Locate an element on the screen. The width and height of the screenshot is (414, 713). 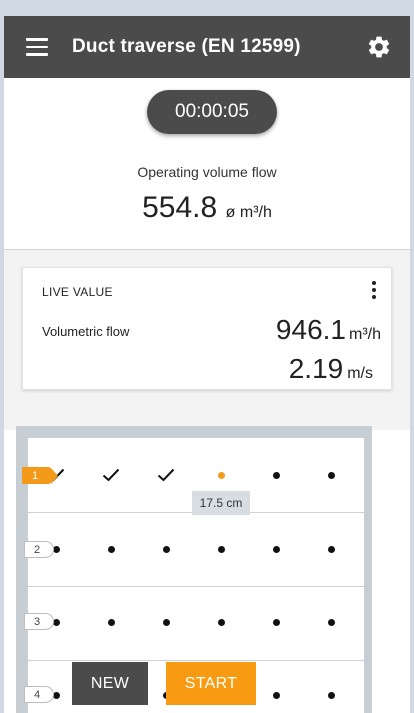
app-title: Duct traverse (EN 12599) is located at coordinates (186, 46).